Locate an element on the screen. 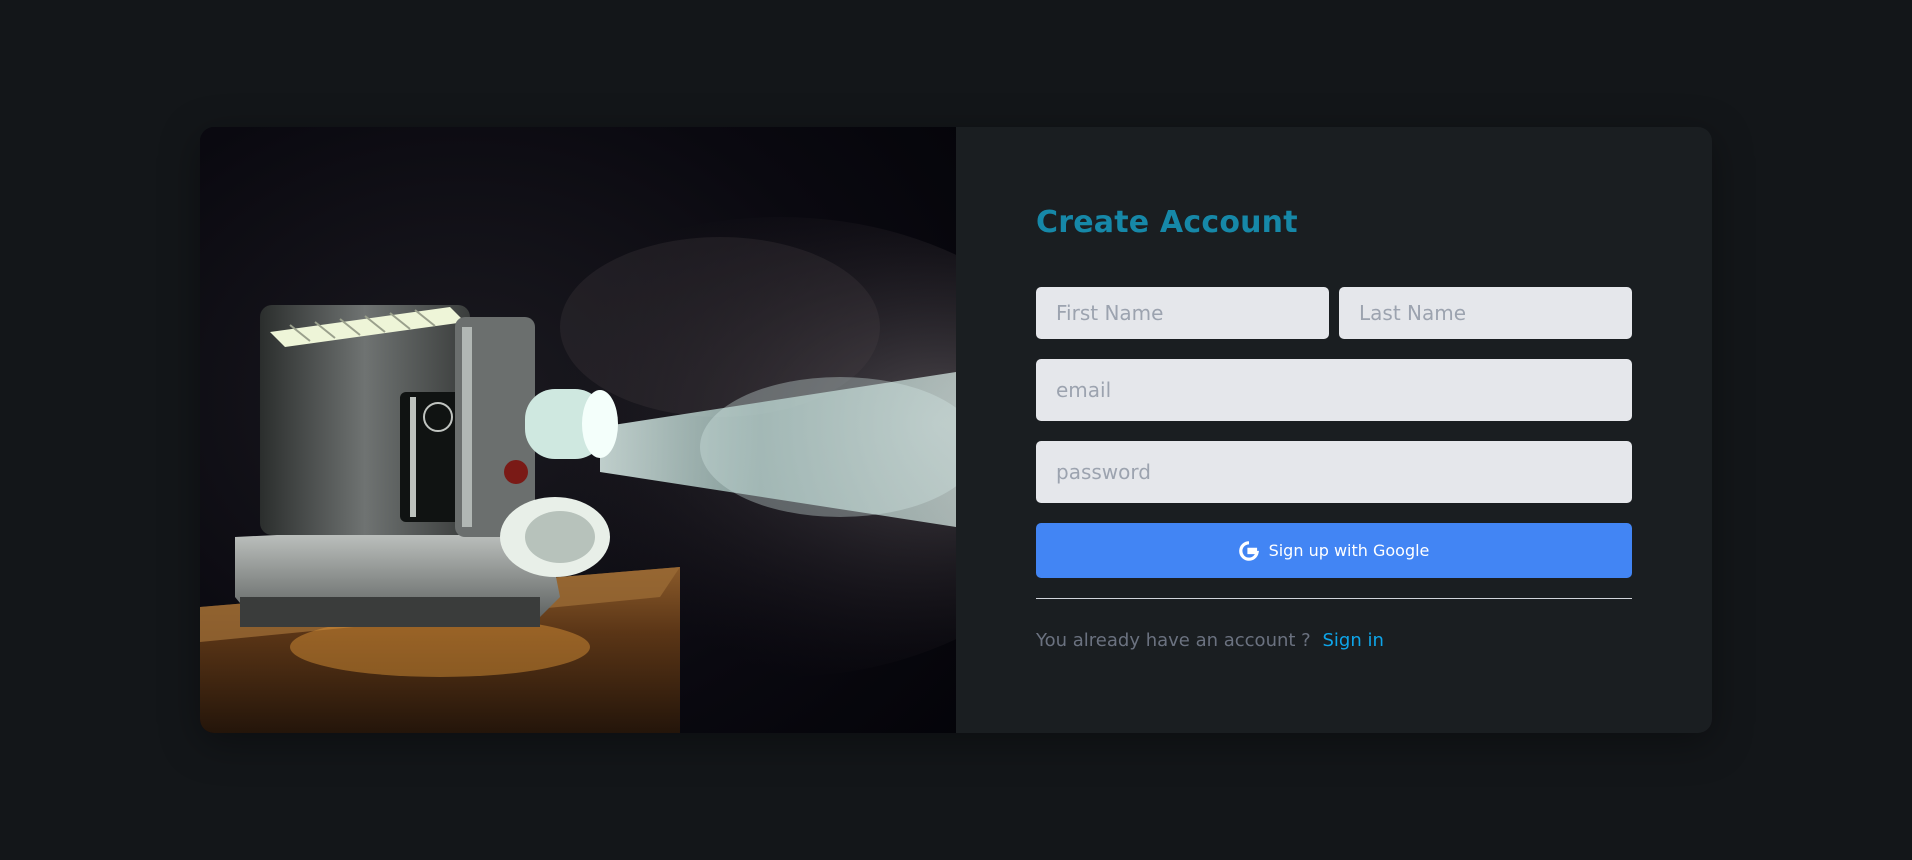  have-account-text: You already have an account ? is located at coordinates (1173, 640).